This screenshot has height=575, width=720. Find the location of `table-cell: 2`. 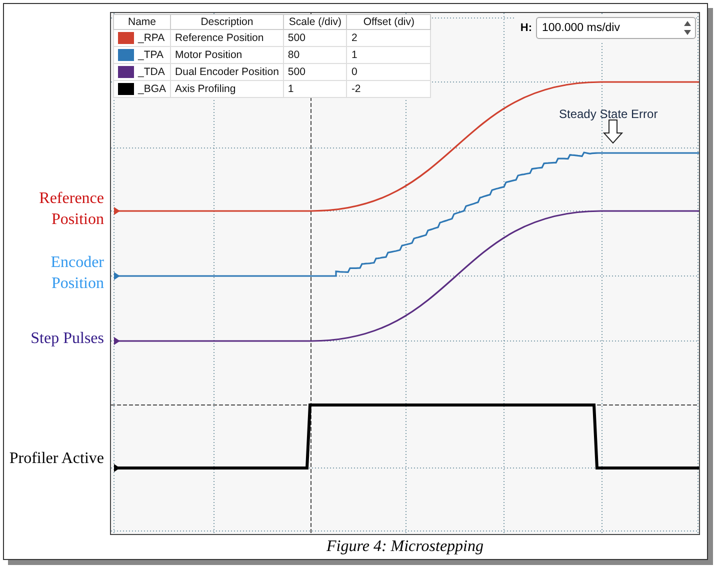

table-cell: 2 is located at coordinates (388, 38).